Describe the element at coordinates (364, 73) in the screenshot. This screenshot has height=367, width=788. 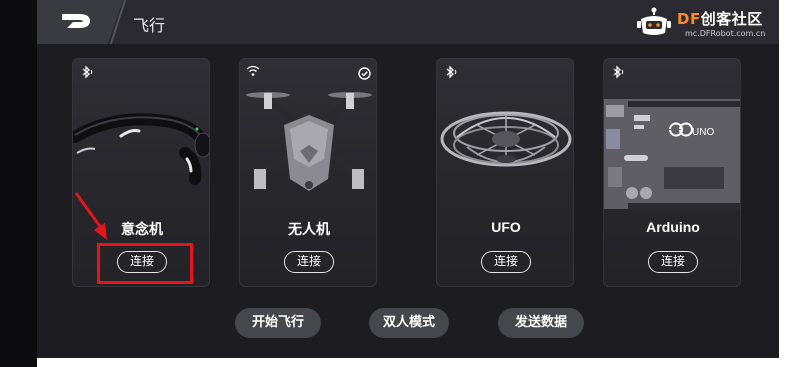
I see `check-circle-icon` at that location.